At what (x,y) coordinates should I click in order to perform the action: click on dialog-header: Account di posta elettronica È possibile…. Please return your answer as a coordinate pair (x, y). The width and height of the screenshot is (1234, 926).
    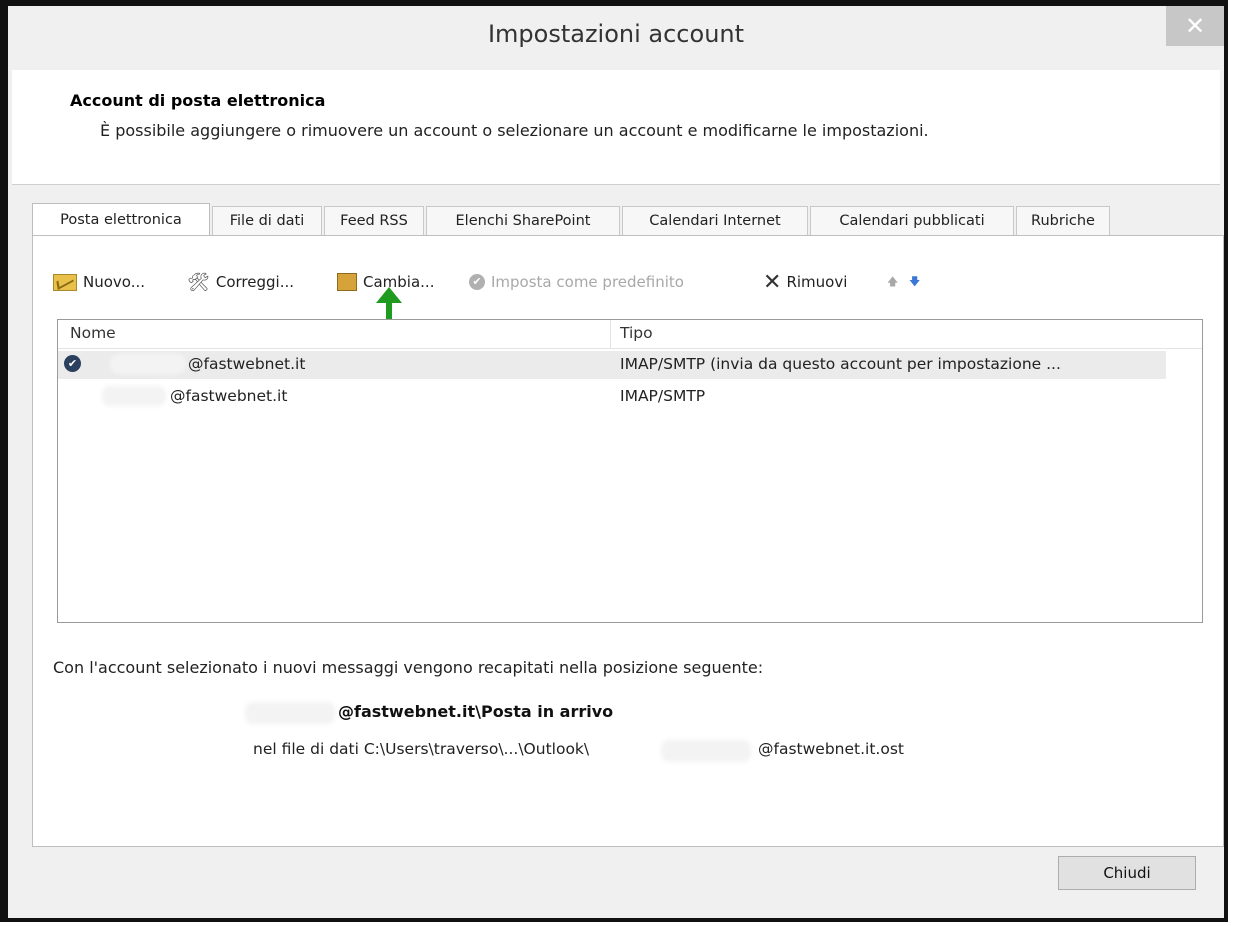
    Looking at the image, I should click on (616, 127).